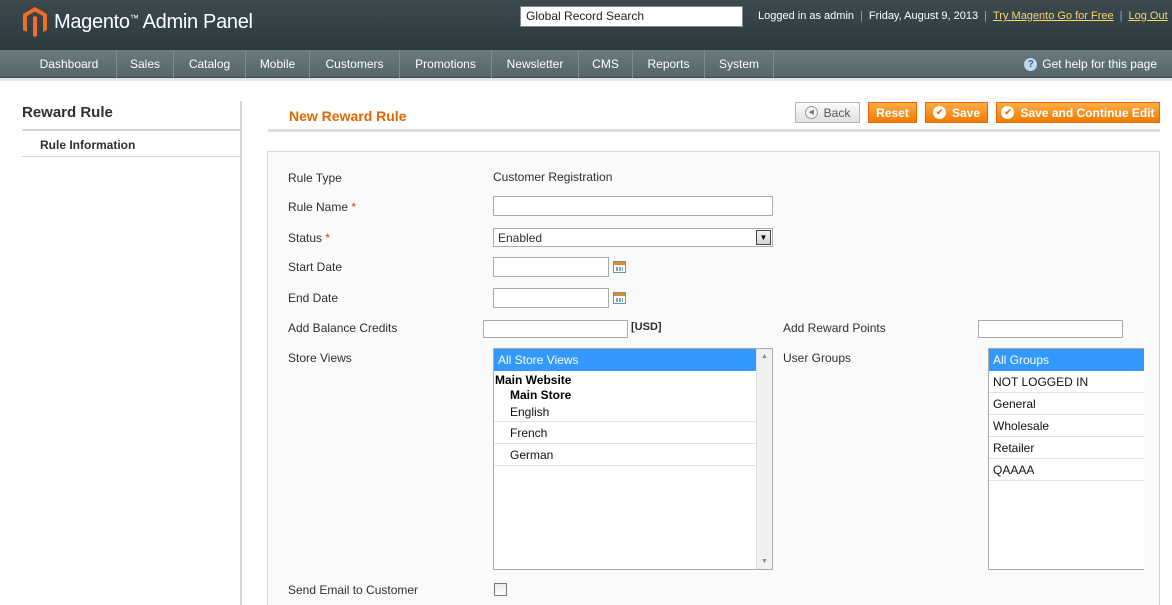  What do you see at coordinates (320, 358) in the screenshot?
I see `store-views-label: Store Views` at bounding box center [320, 358].